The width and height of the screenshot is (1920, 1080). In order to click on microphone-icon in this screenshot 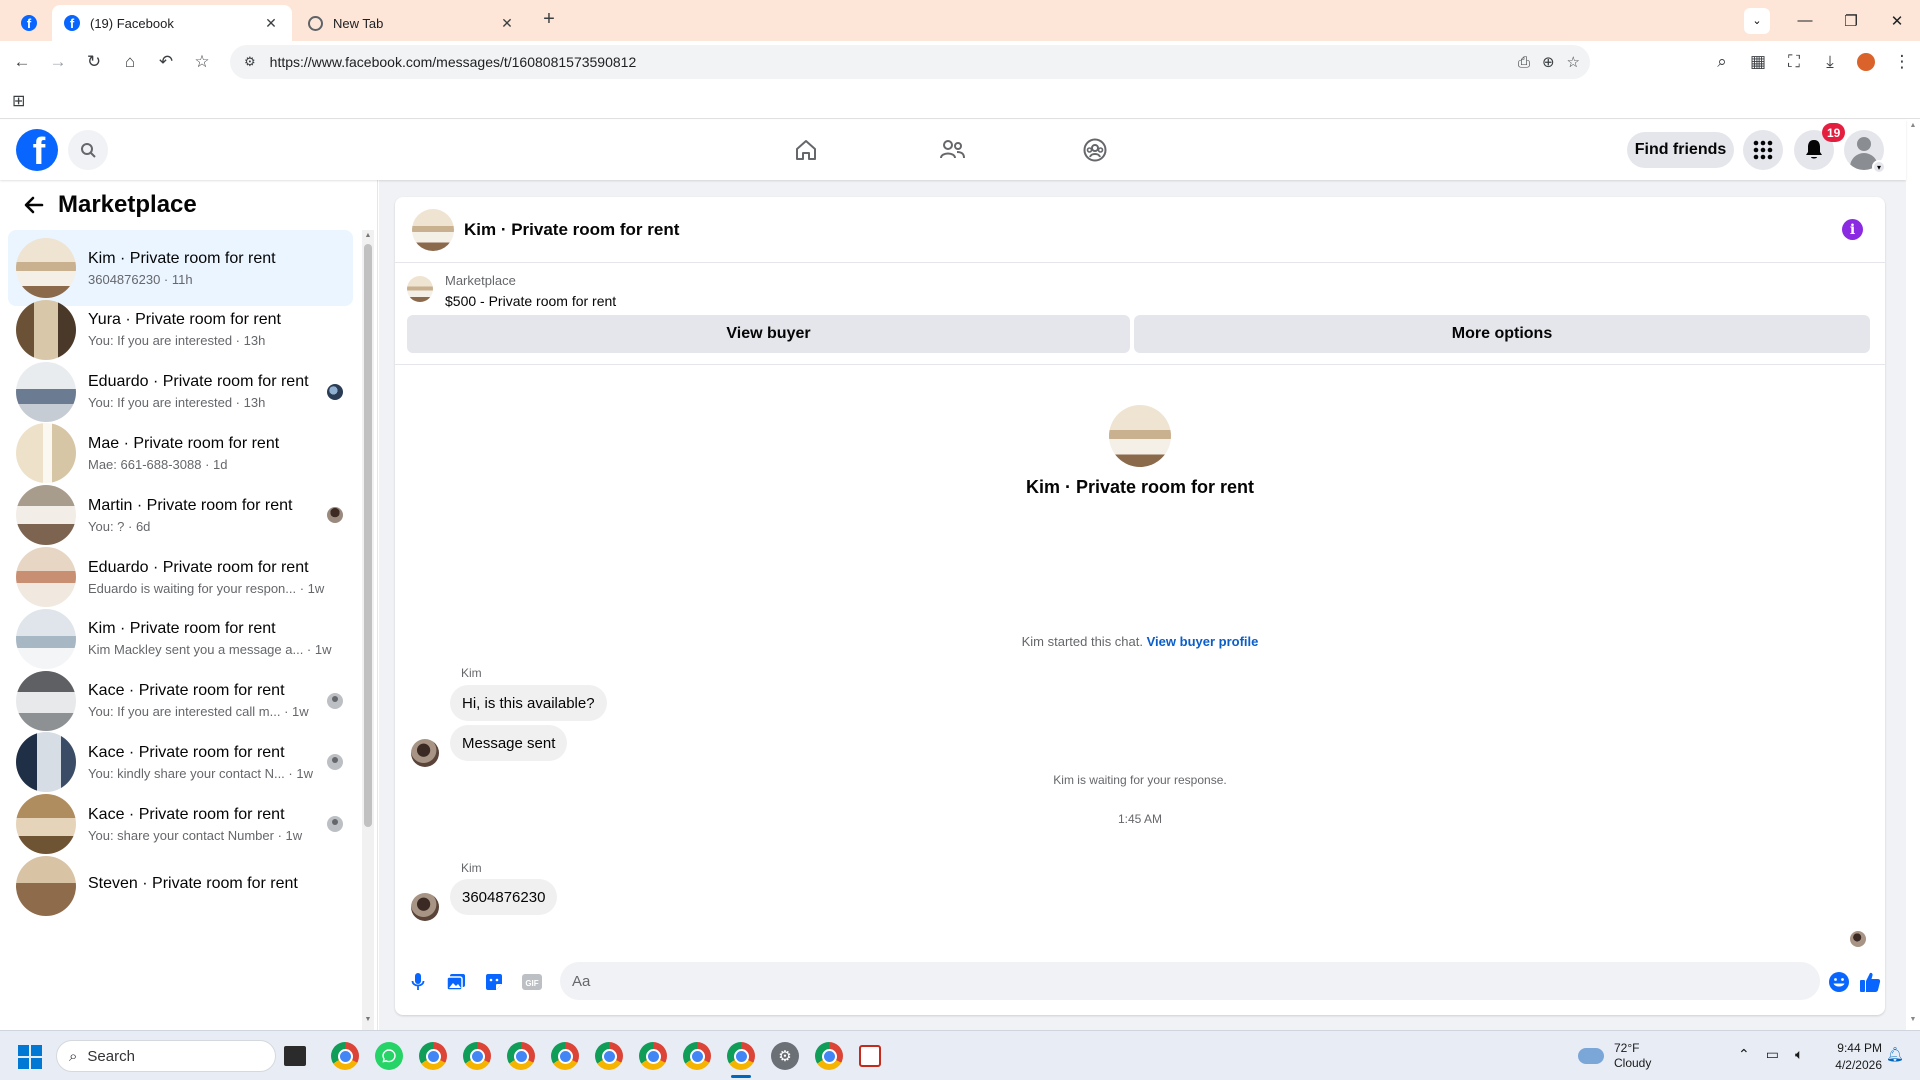, I will do `click(418, 982)`.